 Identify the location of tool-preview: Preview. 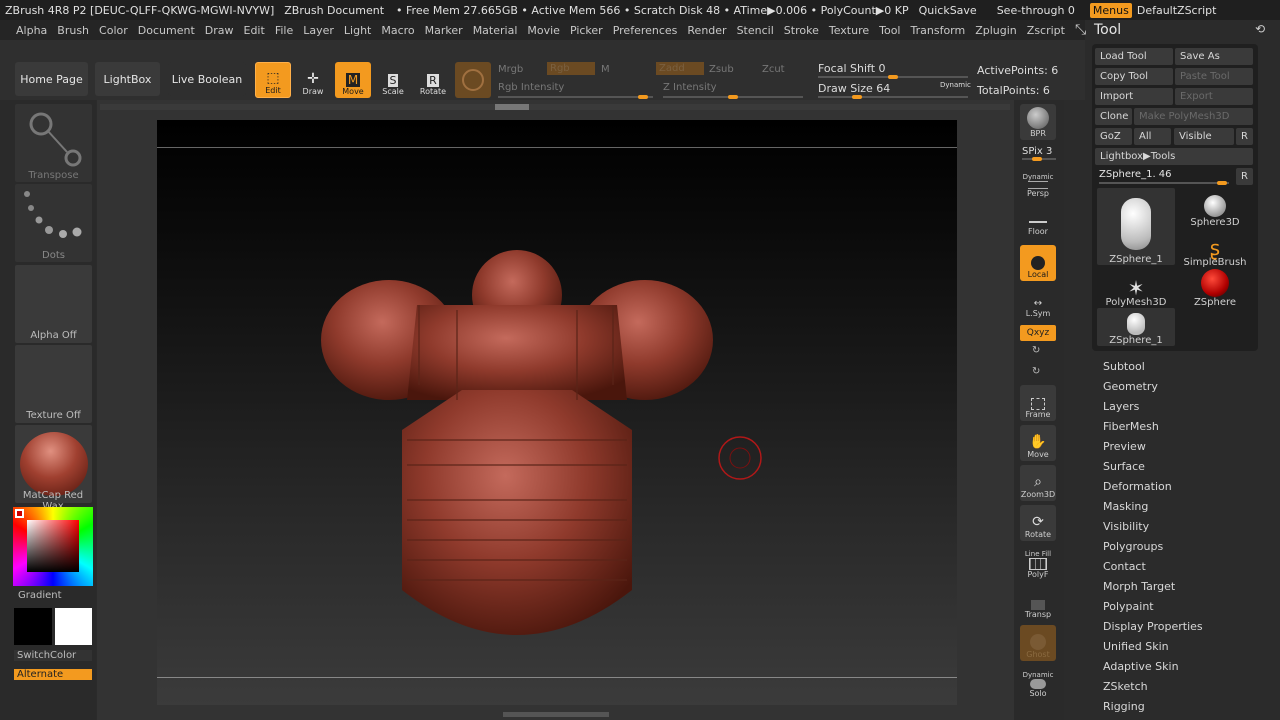
(1124, 446).